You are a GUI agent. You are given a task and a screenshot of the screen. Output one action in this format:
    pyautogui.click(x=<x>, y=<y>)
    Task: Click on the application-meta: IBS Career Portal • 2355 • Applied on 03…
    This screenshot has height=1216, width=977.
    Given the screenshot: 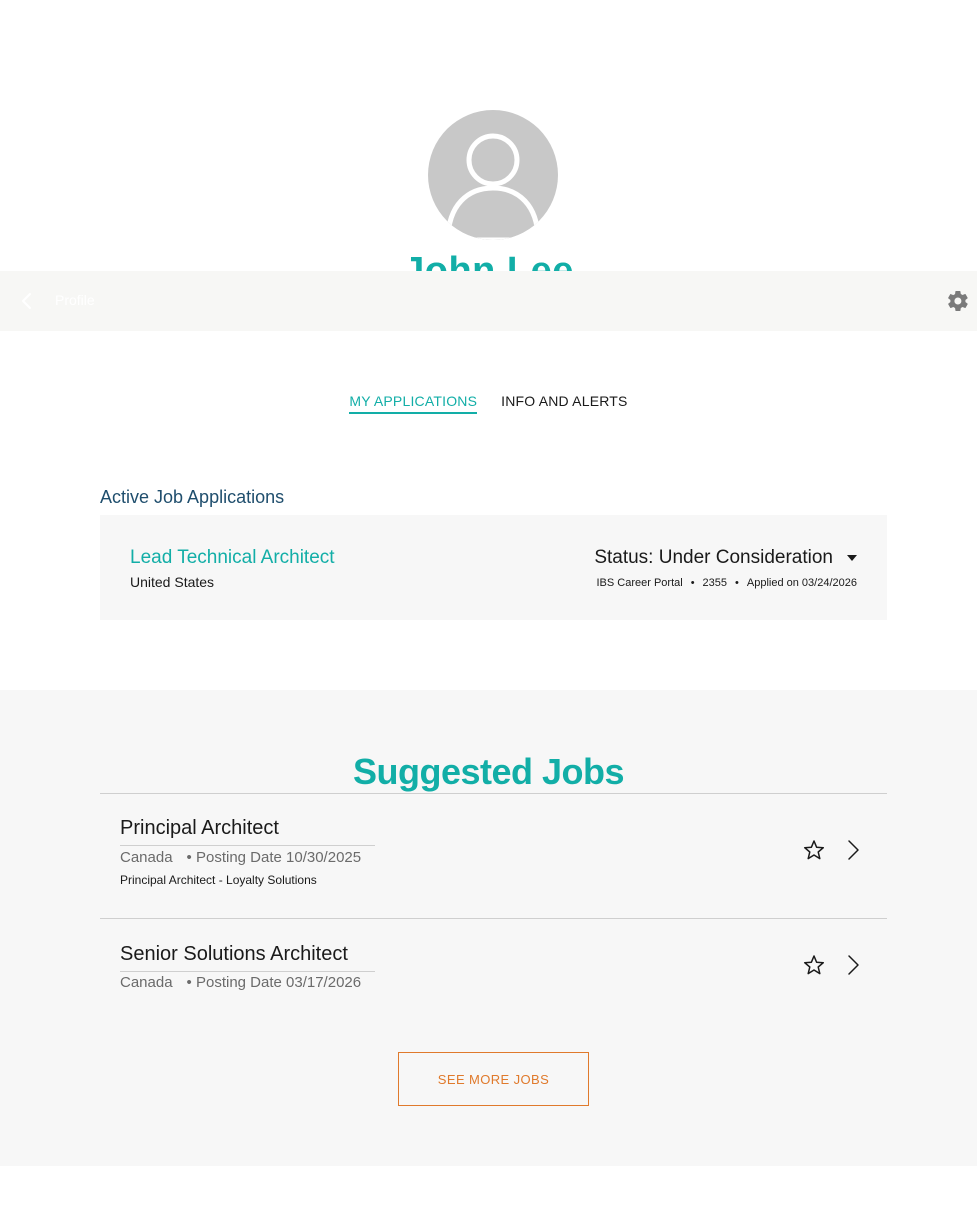 What is the action you would take?
    pyautogui.click(x=726, y=583)
    